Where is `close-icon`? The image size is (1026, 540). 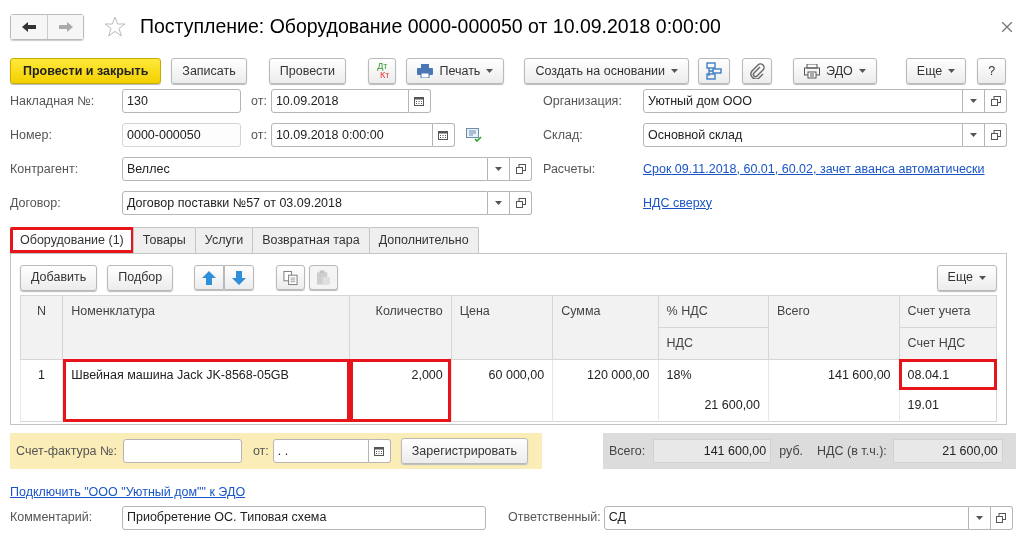 close-icon is located at coordinates (1007, 27).